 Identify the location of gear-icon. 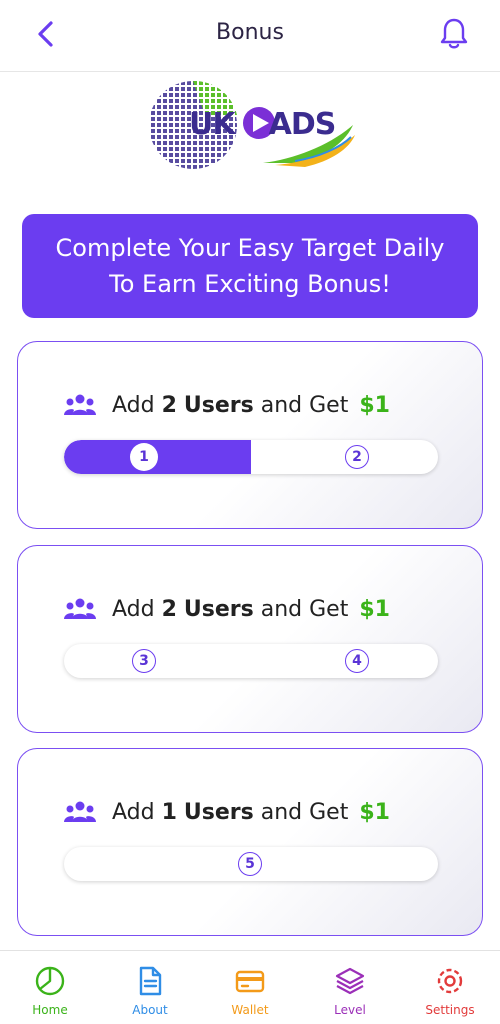
(450, 981).